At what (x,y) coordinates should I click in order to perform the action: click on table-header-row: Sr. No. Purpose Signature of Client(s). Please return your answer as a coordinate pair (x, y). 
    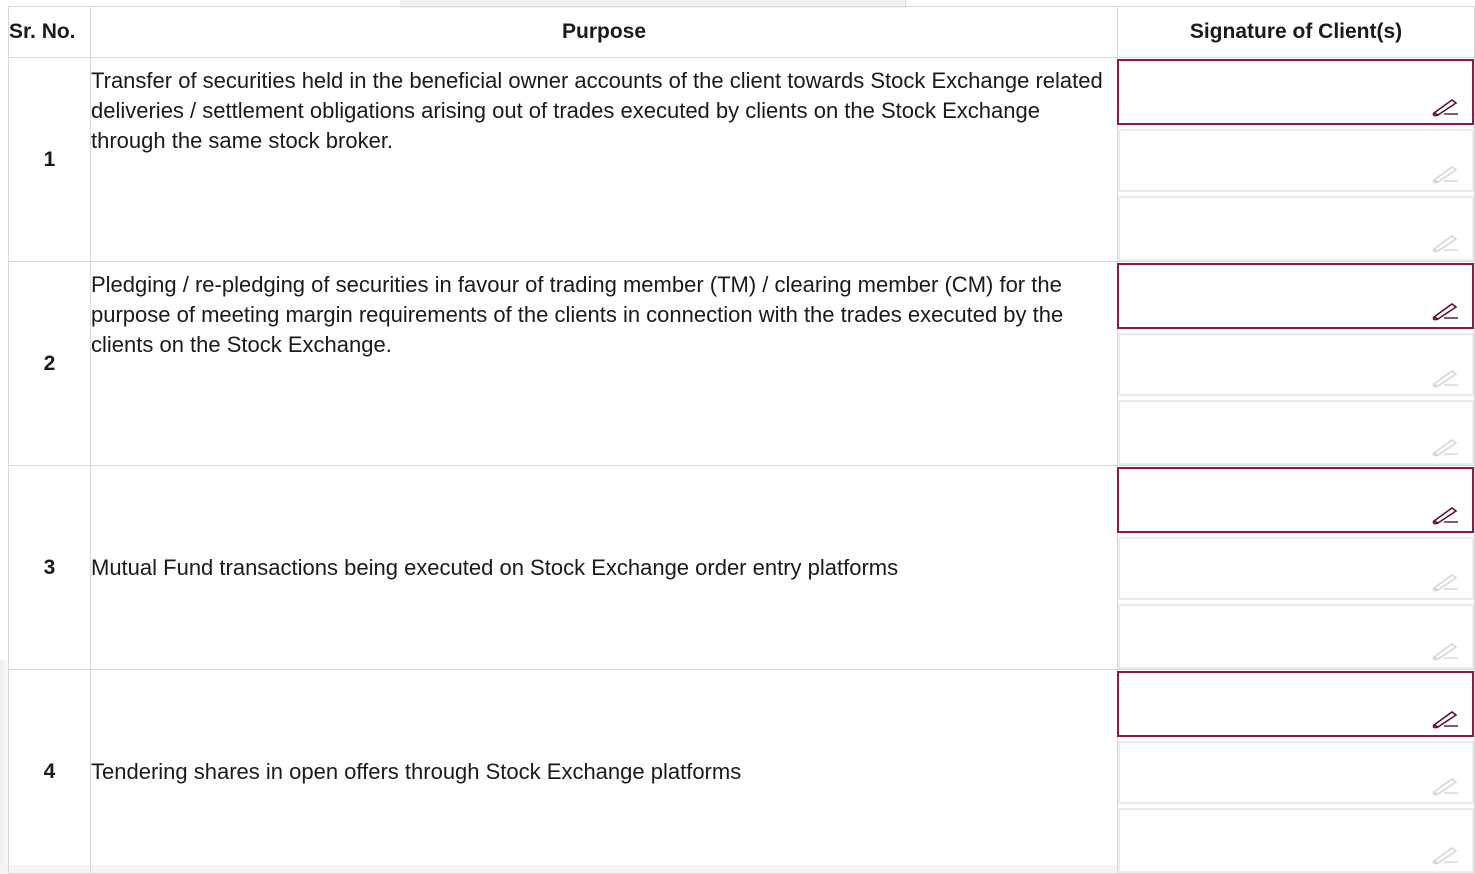
    Looking at the image, I should click on (741, 32).